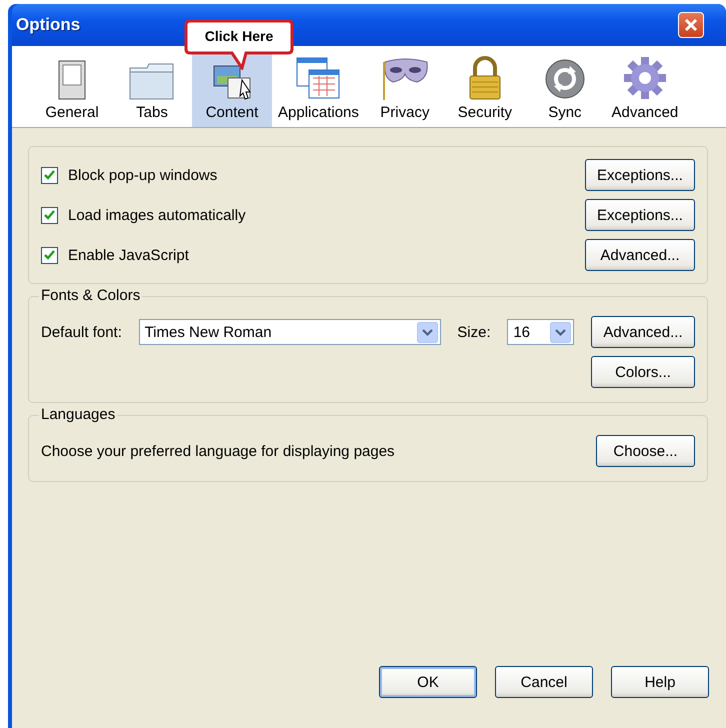 The width and height of the screenshot is (726, 728). What do you see at coordinates (78, 414) in the screenshot?
I see `group-title: Languages` at bounding box center [78, 414].